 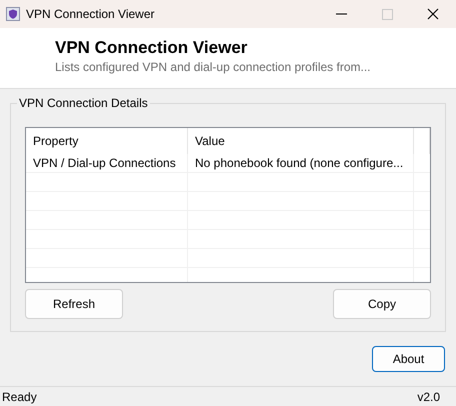 What do you see at coordinates (301, 141) in the screenshot?
I see `column-header: Value` at bounding box center [301, 141].